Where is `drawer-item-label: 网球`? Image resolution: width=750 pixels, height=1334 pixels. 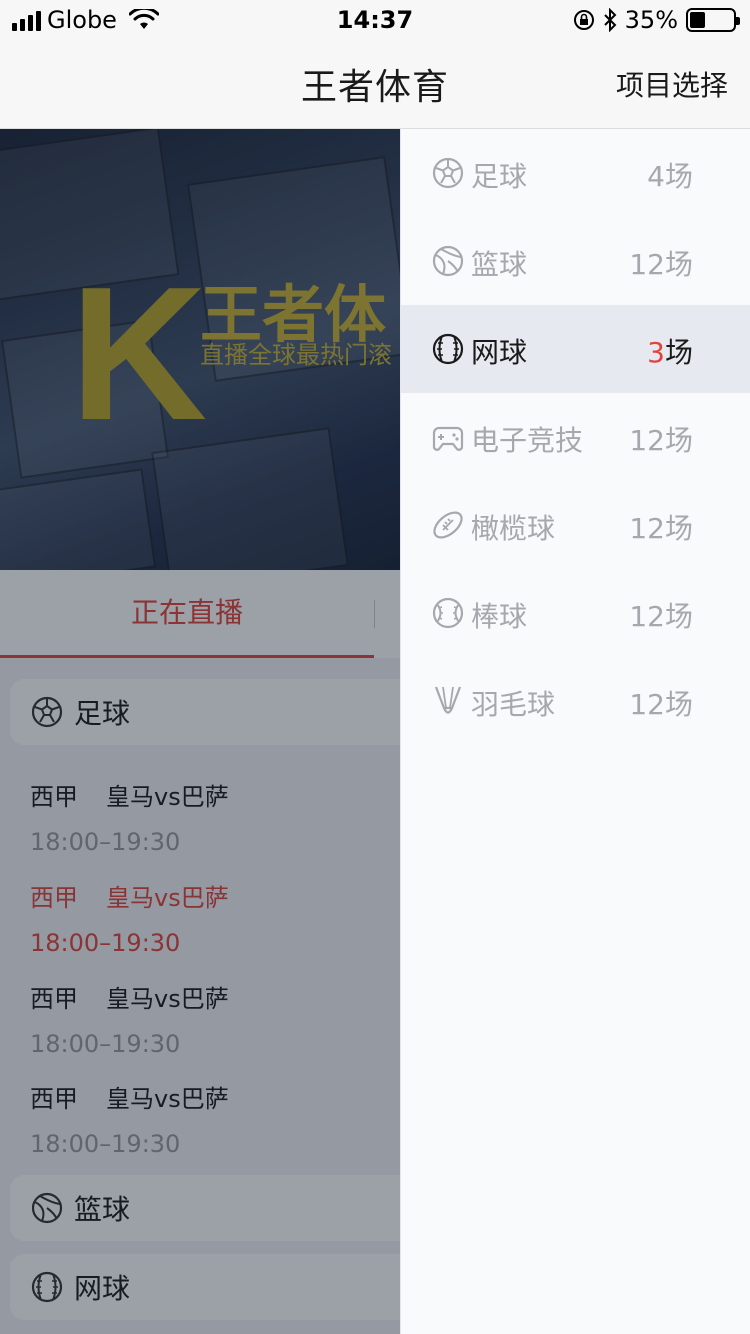
drawer-item-label: 网球 is located at coordinates (499, 352).